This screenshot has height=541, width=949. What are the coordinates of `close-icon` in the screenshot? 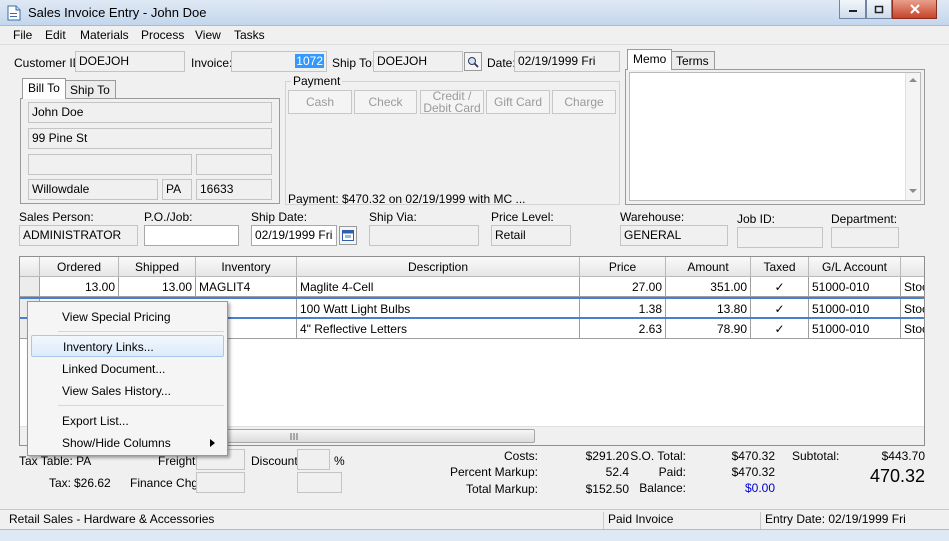 It's located at (914, 9).